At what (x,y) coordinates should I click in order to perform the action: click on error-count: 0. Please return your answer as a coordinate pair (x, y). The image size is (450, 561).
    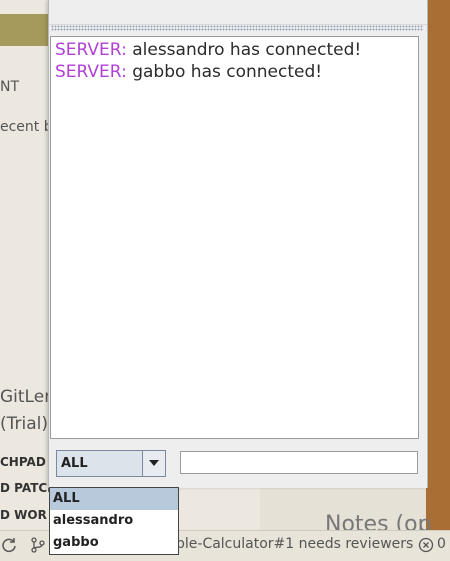
    Looking at the image, I should click on (441, 544).